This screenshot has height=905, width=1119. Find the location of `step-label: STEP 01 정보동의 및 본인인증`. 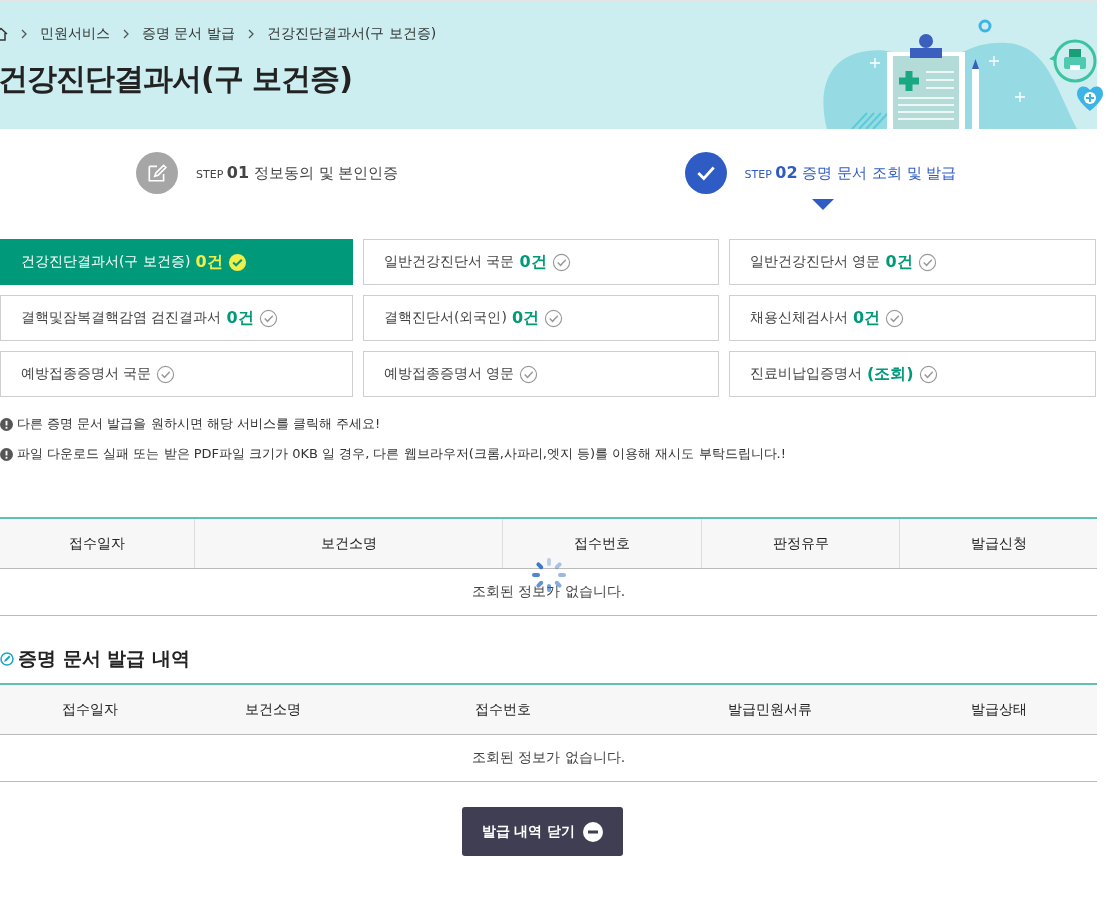

step-label: STEP 01 정보동의 및 본인인증 is located at coordinates (297, 173).